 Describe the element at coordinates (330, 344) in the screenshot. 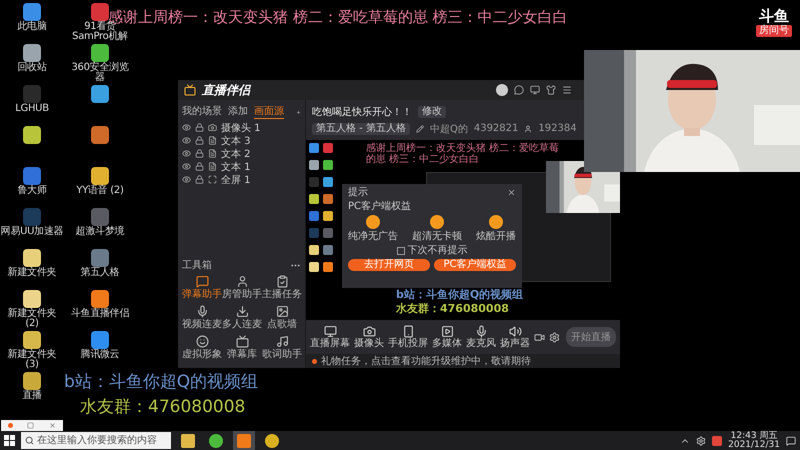

I see `control-label: 直播屏幕` at that location.